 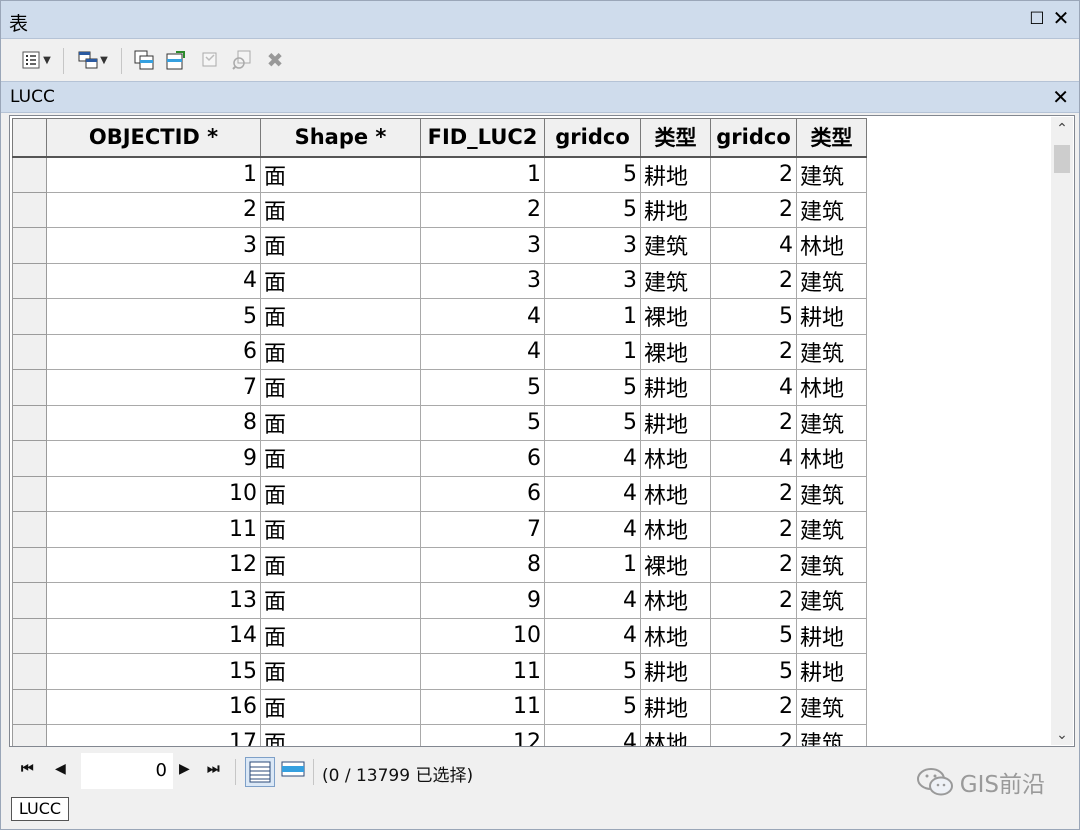 What do you see at coordinates (242, 60) in the screenshot?
I see `zoom-to-selected-button` at bounding box center [242, 60].